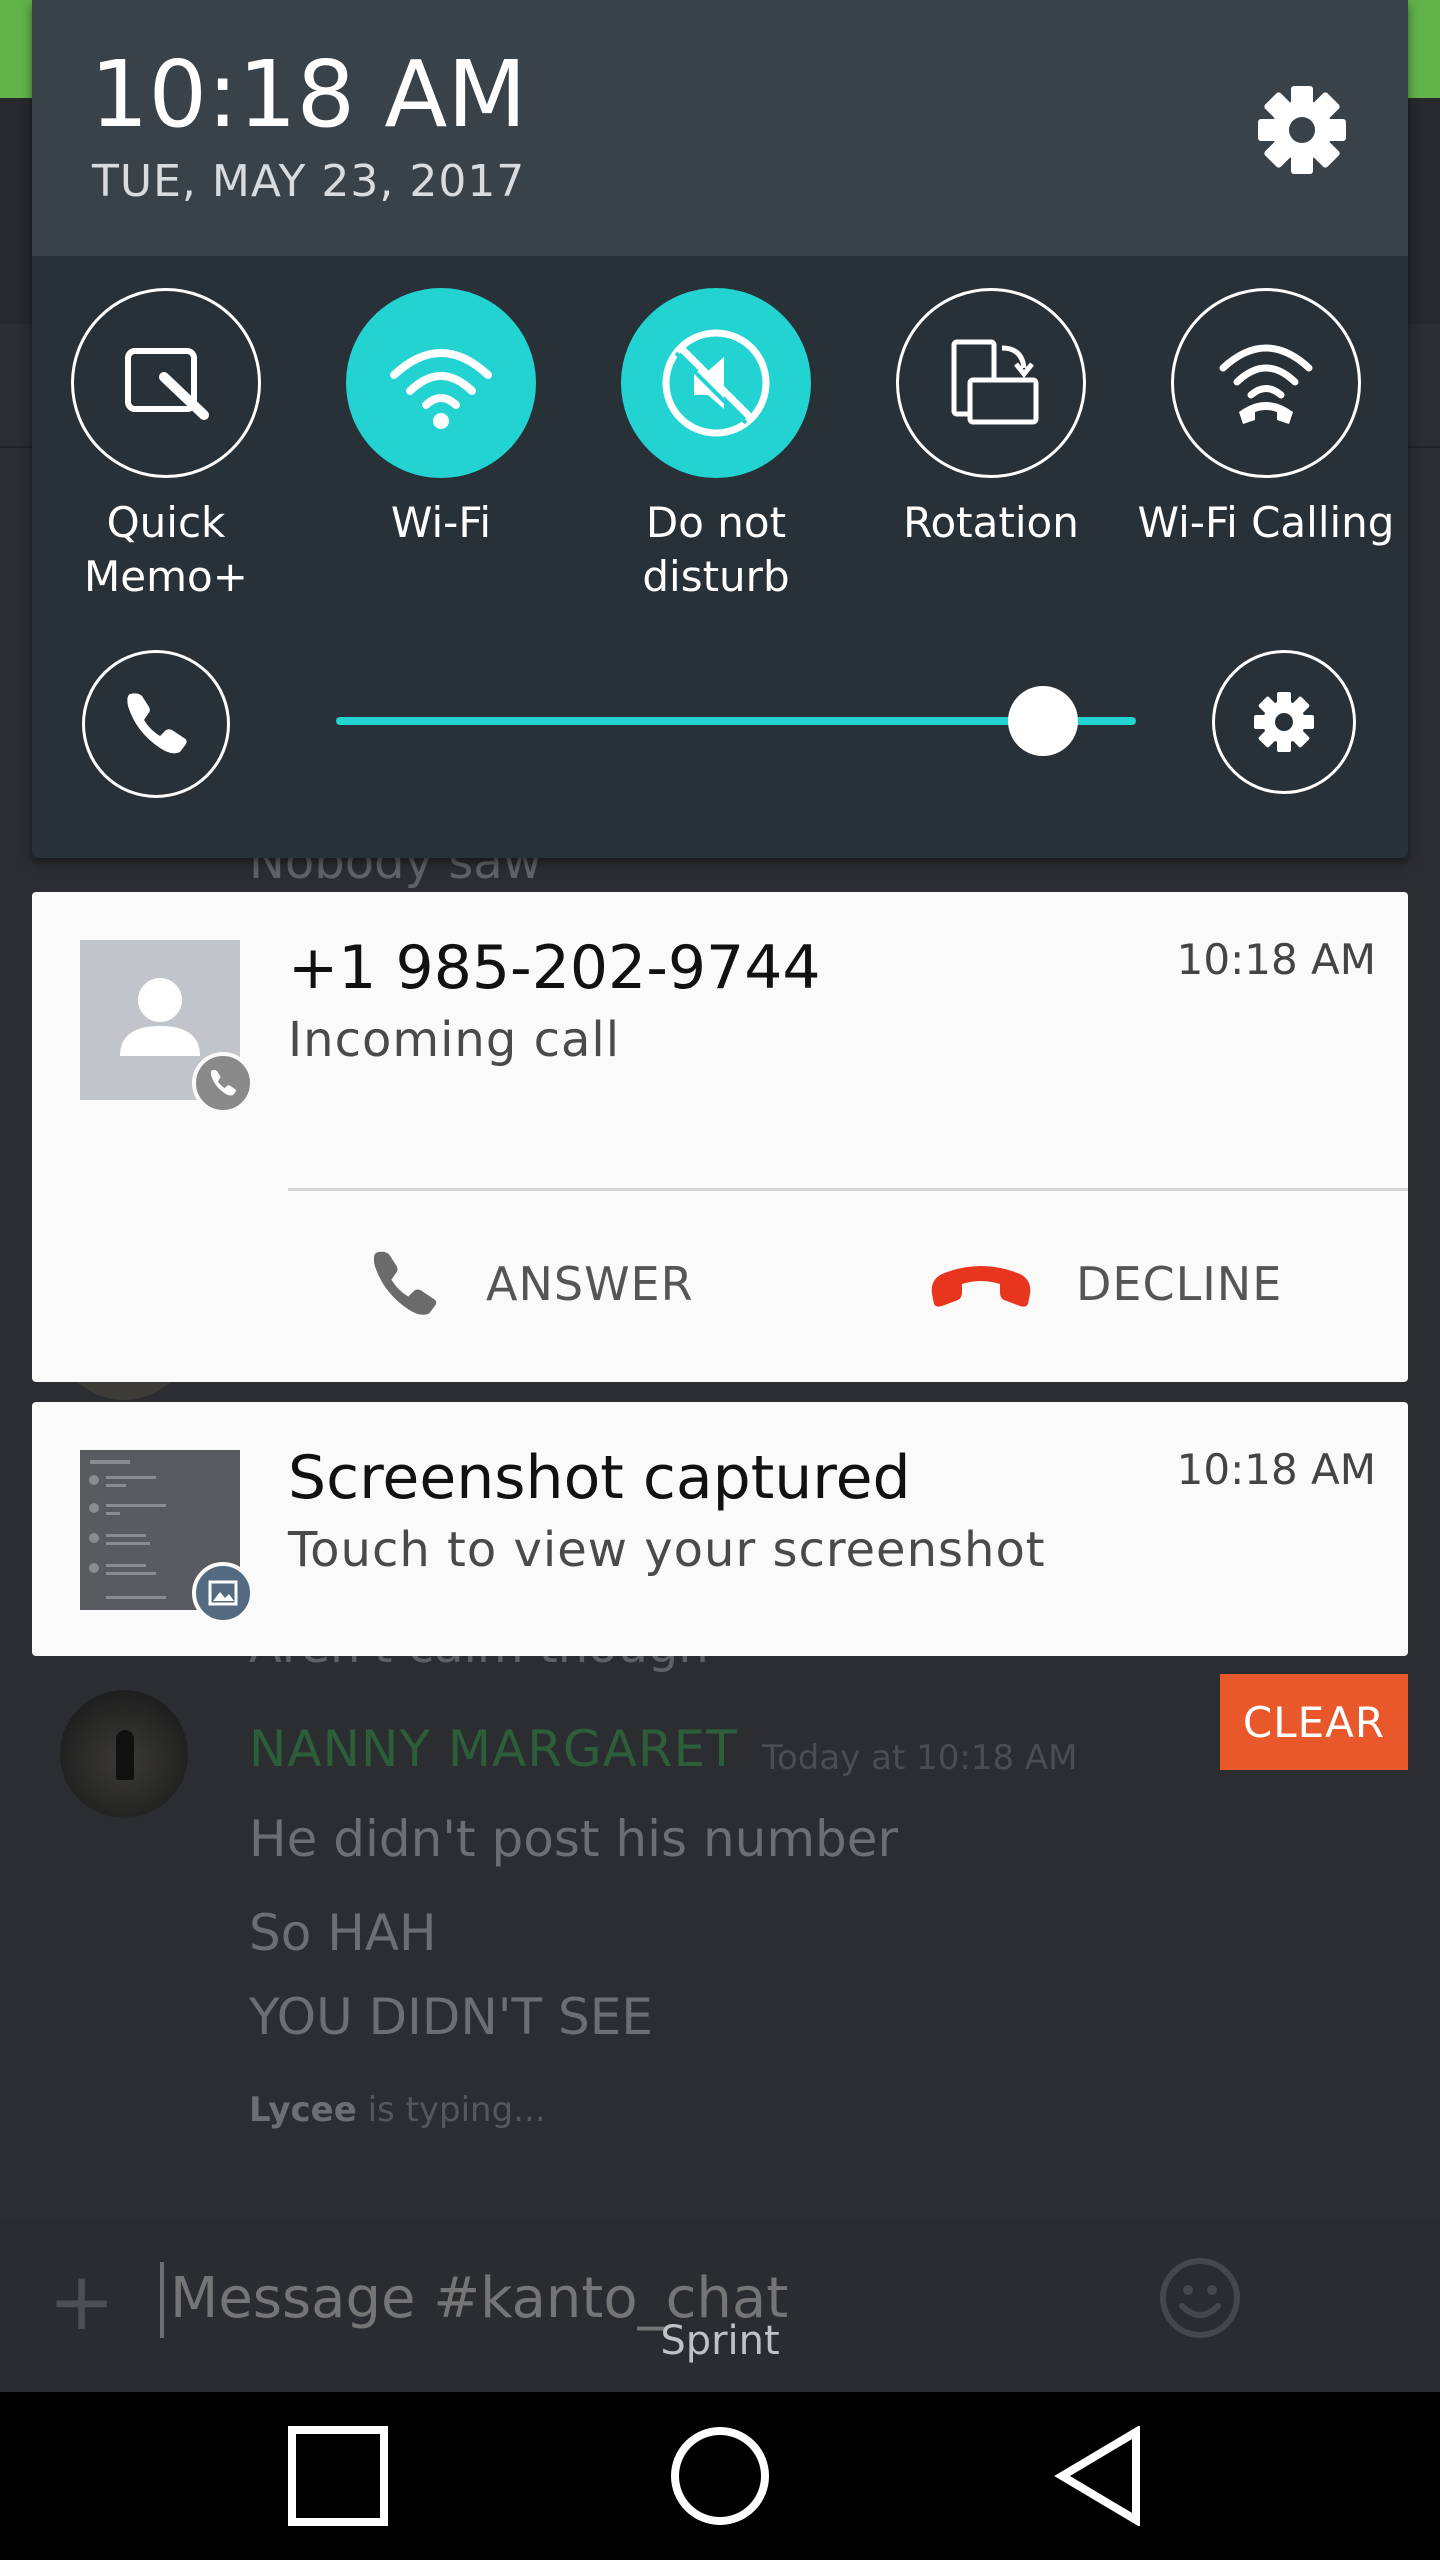  What do you see at coordinates (223, 1593) in the screenshot?
I see `image-badge-icon` at bounding box center [223, 1593].